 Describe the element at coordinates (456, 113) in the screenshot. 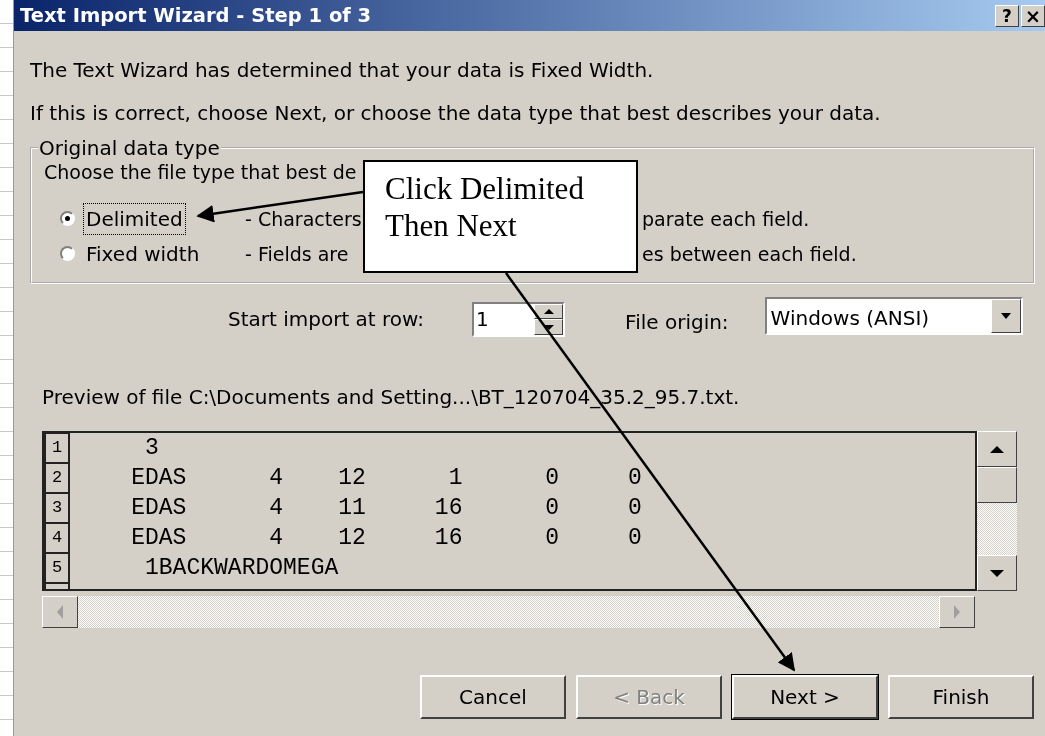

I see `intro-text: If this is correct, choose Next, or choose the data type that best describes your data.` at that location.